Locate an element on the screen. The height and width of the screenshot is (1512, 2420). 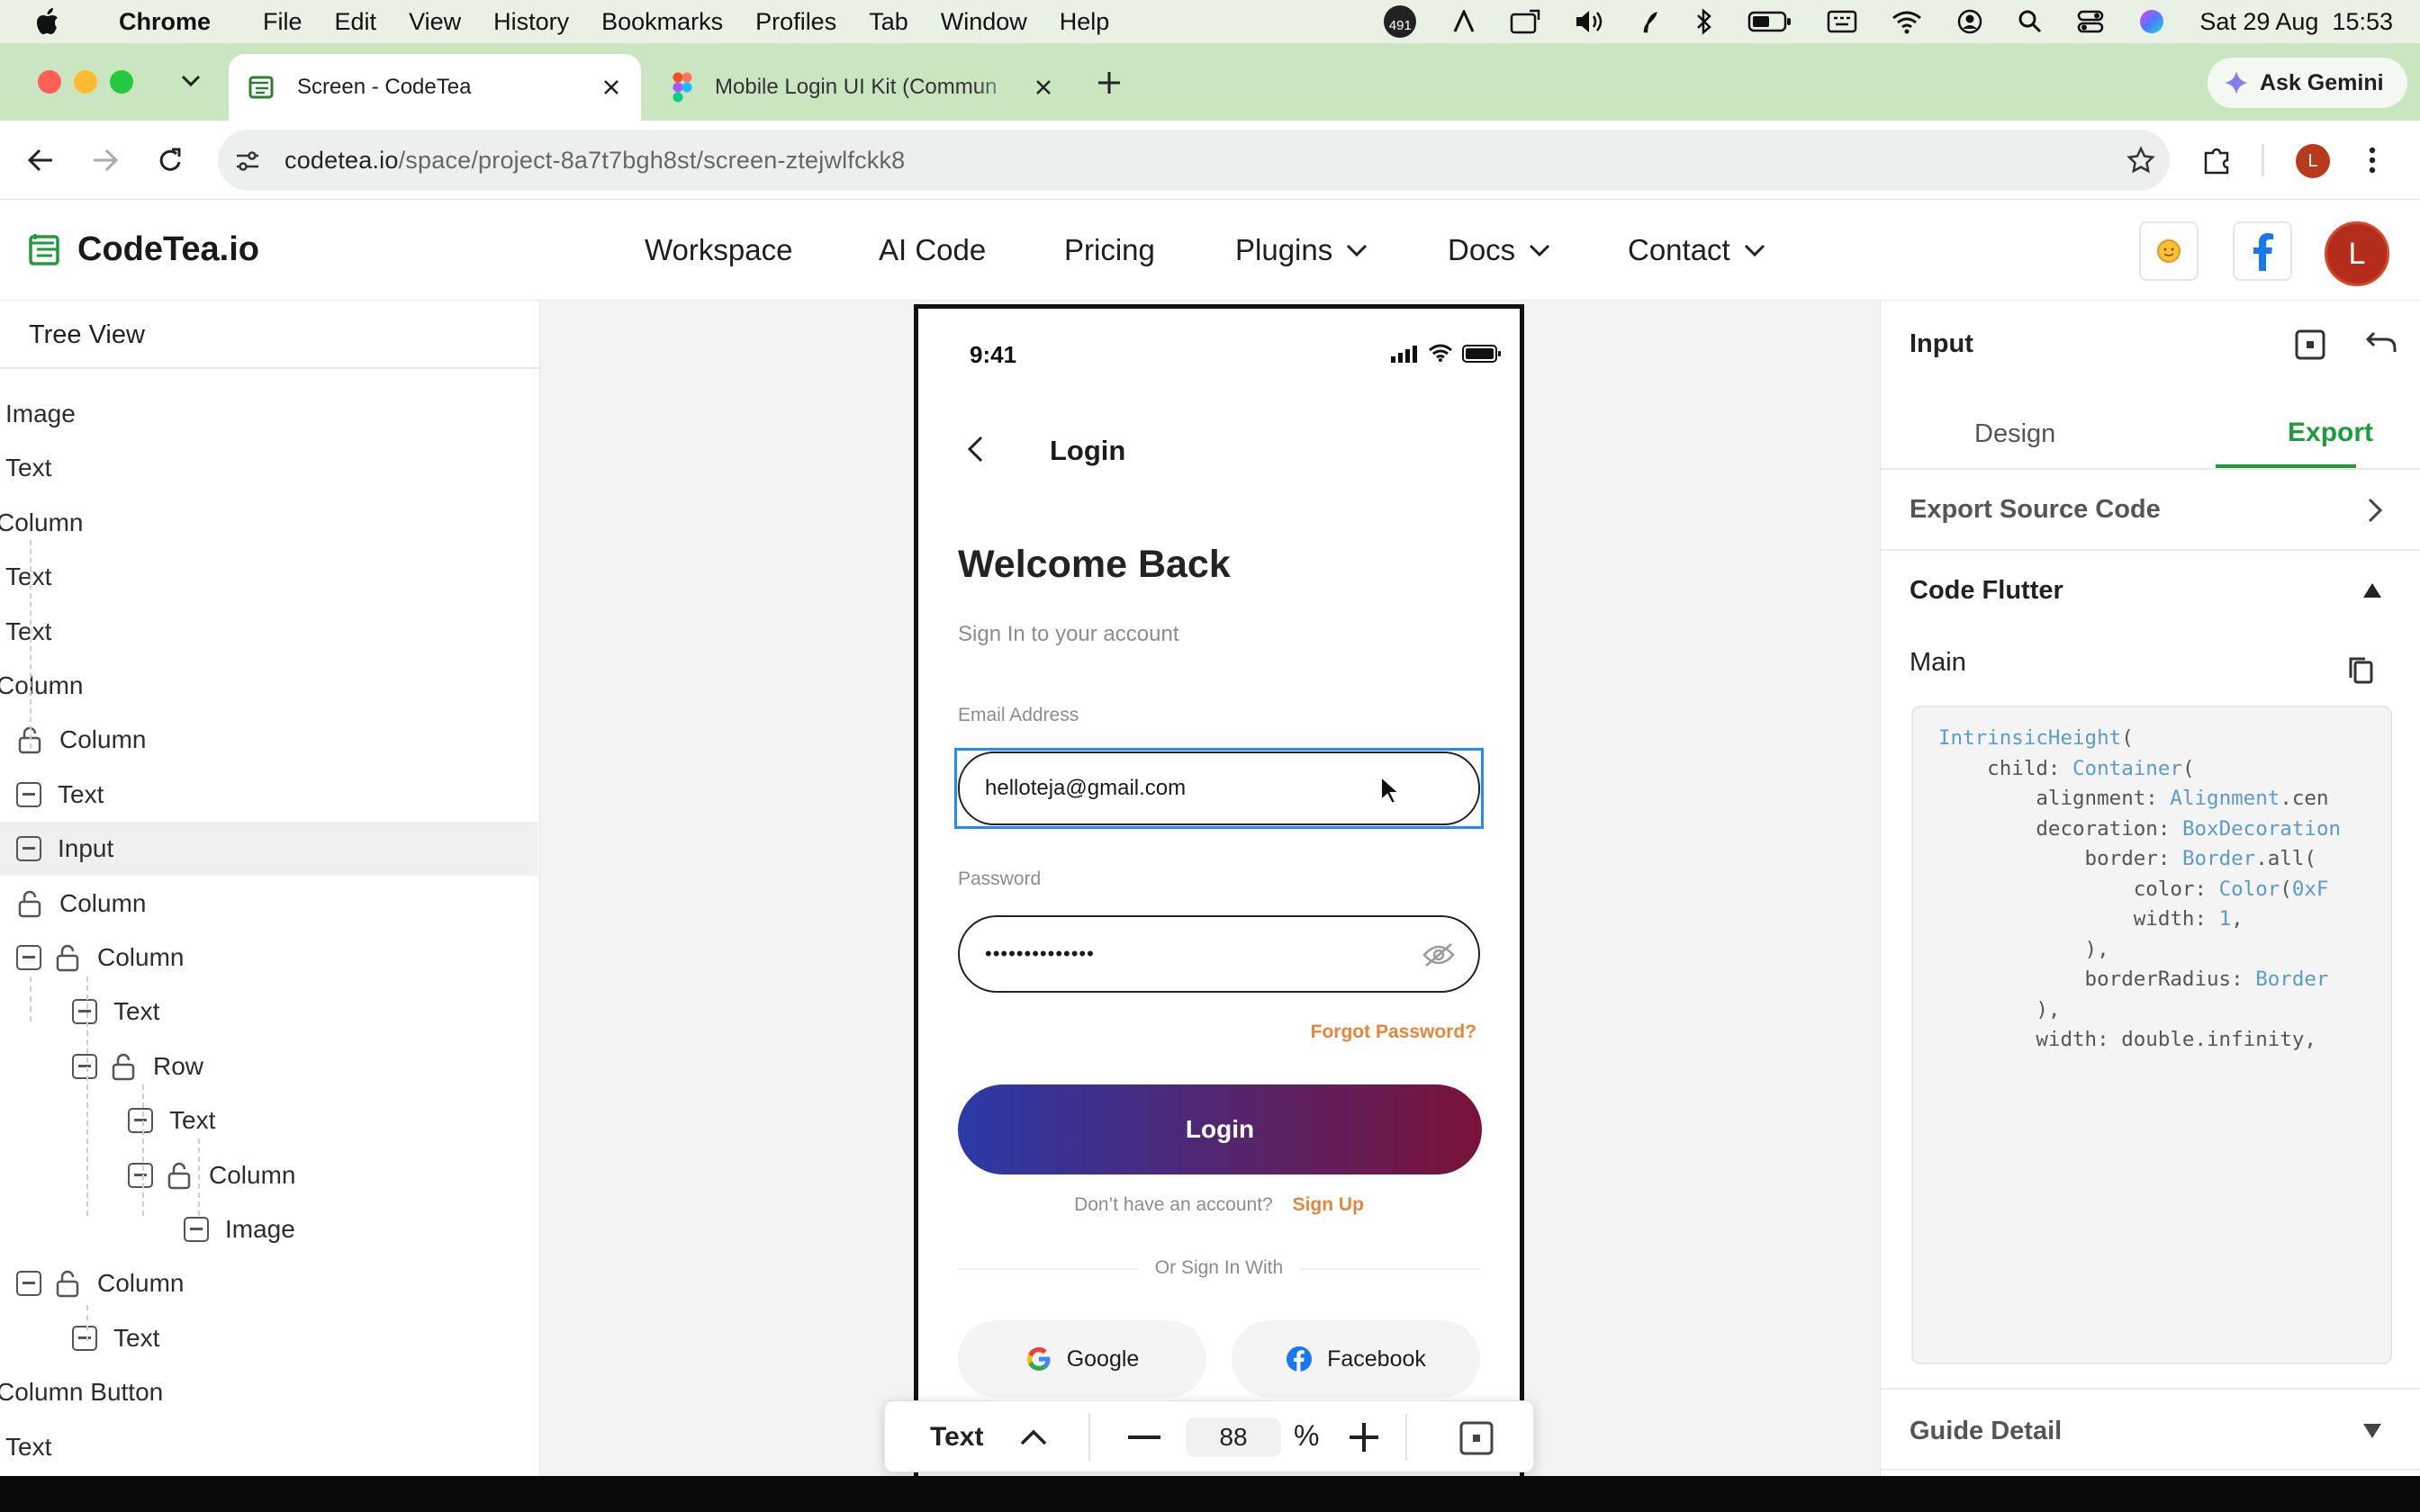
tree-item-input: Input is located at coordinates (269, 849).